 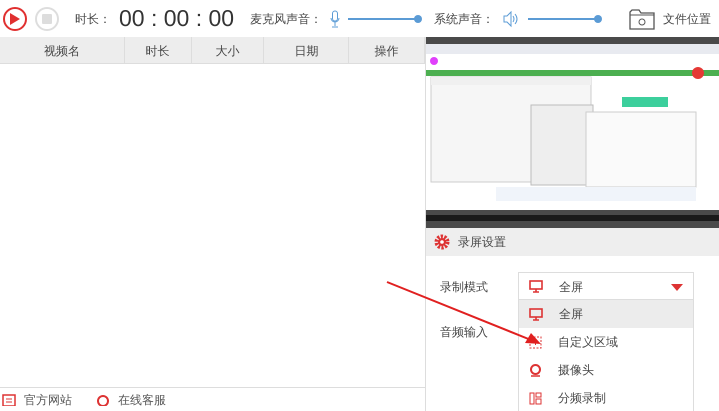 I want to click on recording-mode-select: 全屏, so click(x=606, y=286).